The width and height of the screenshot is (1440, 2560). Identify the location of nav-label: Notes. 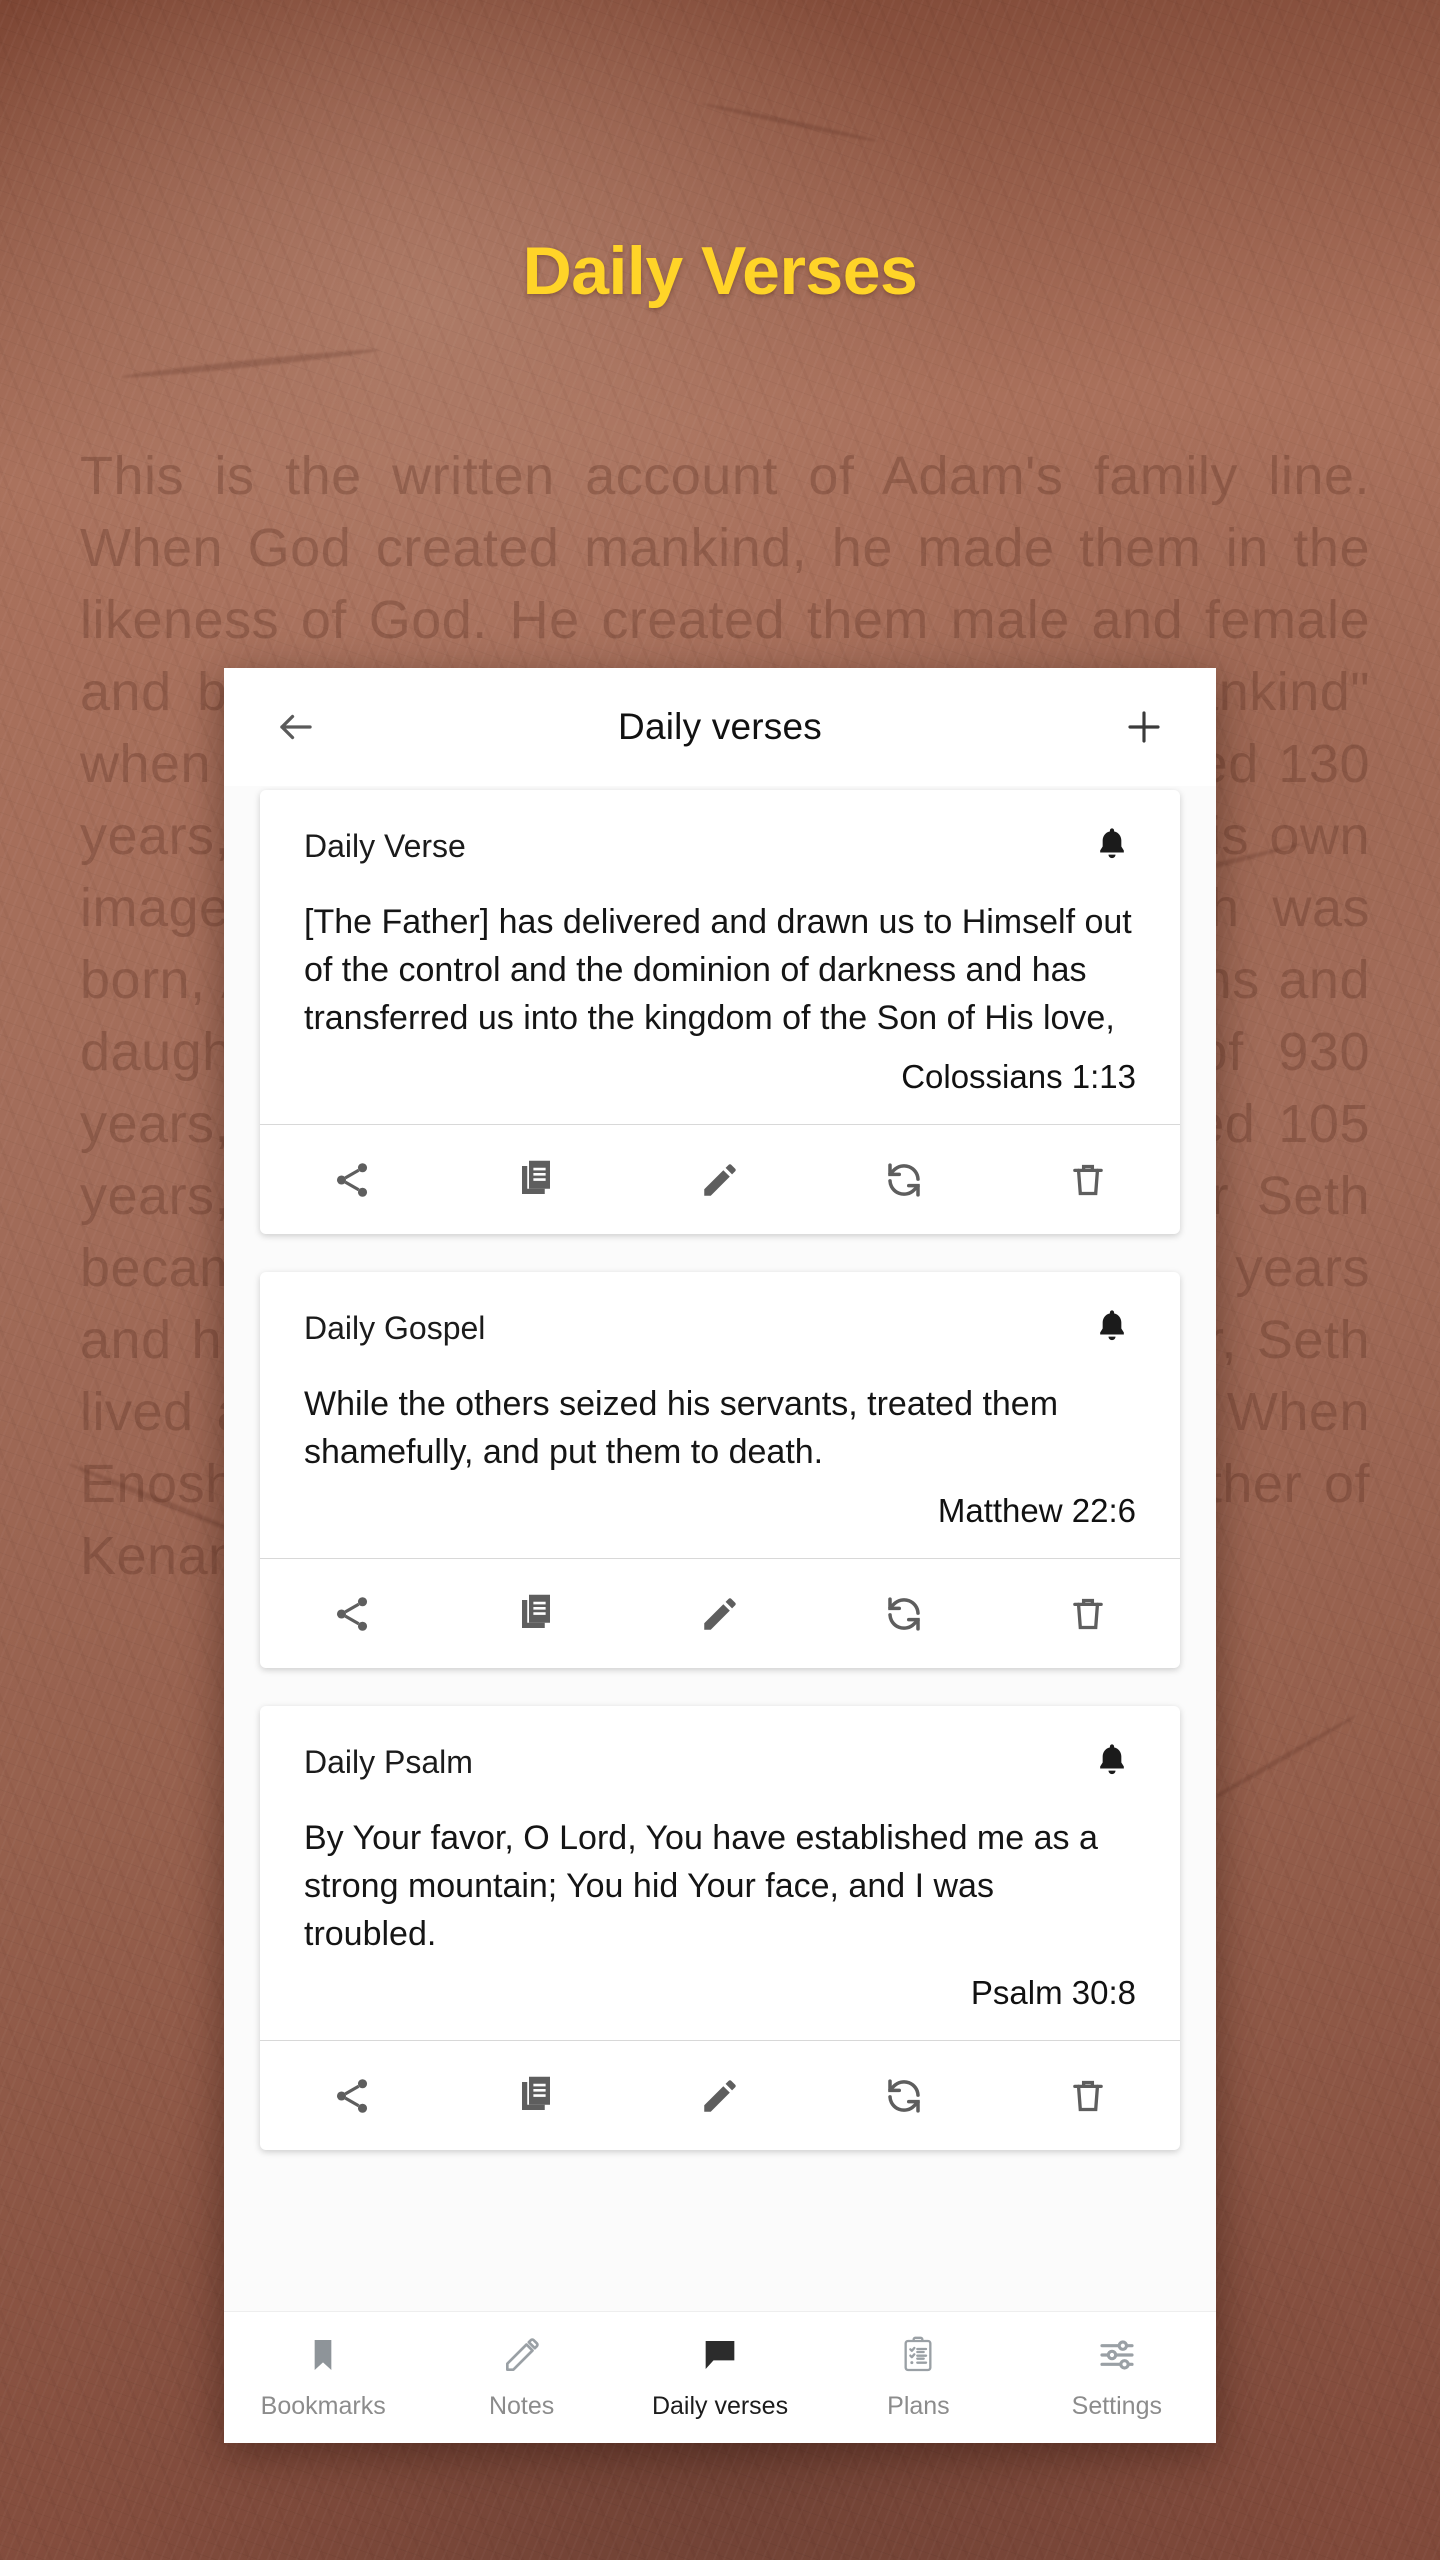
(521, 2405).